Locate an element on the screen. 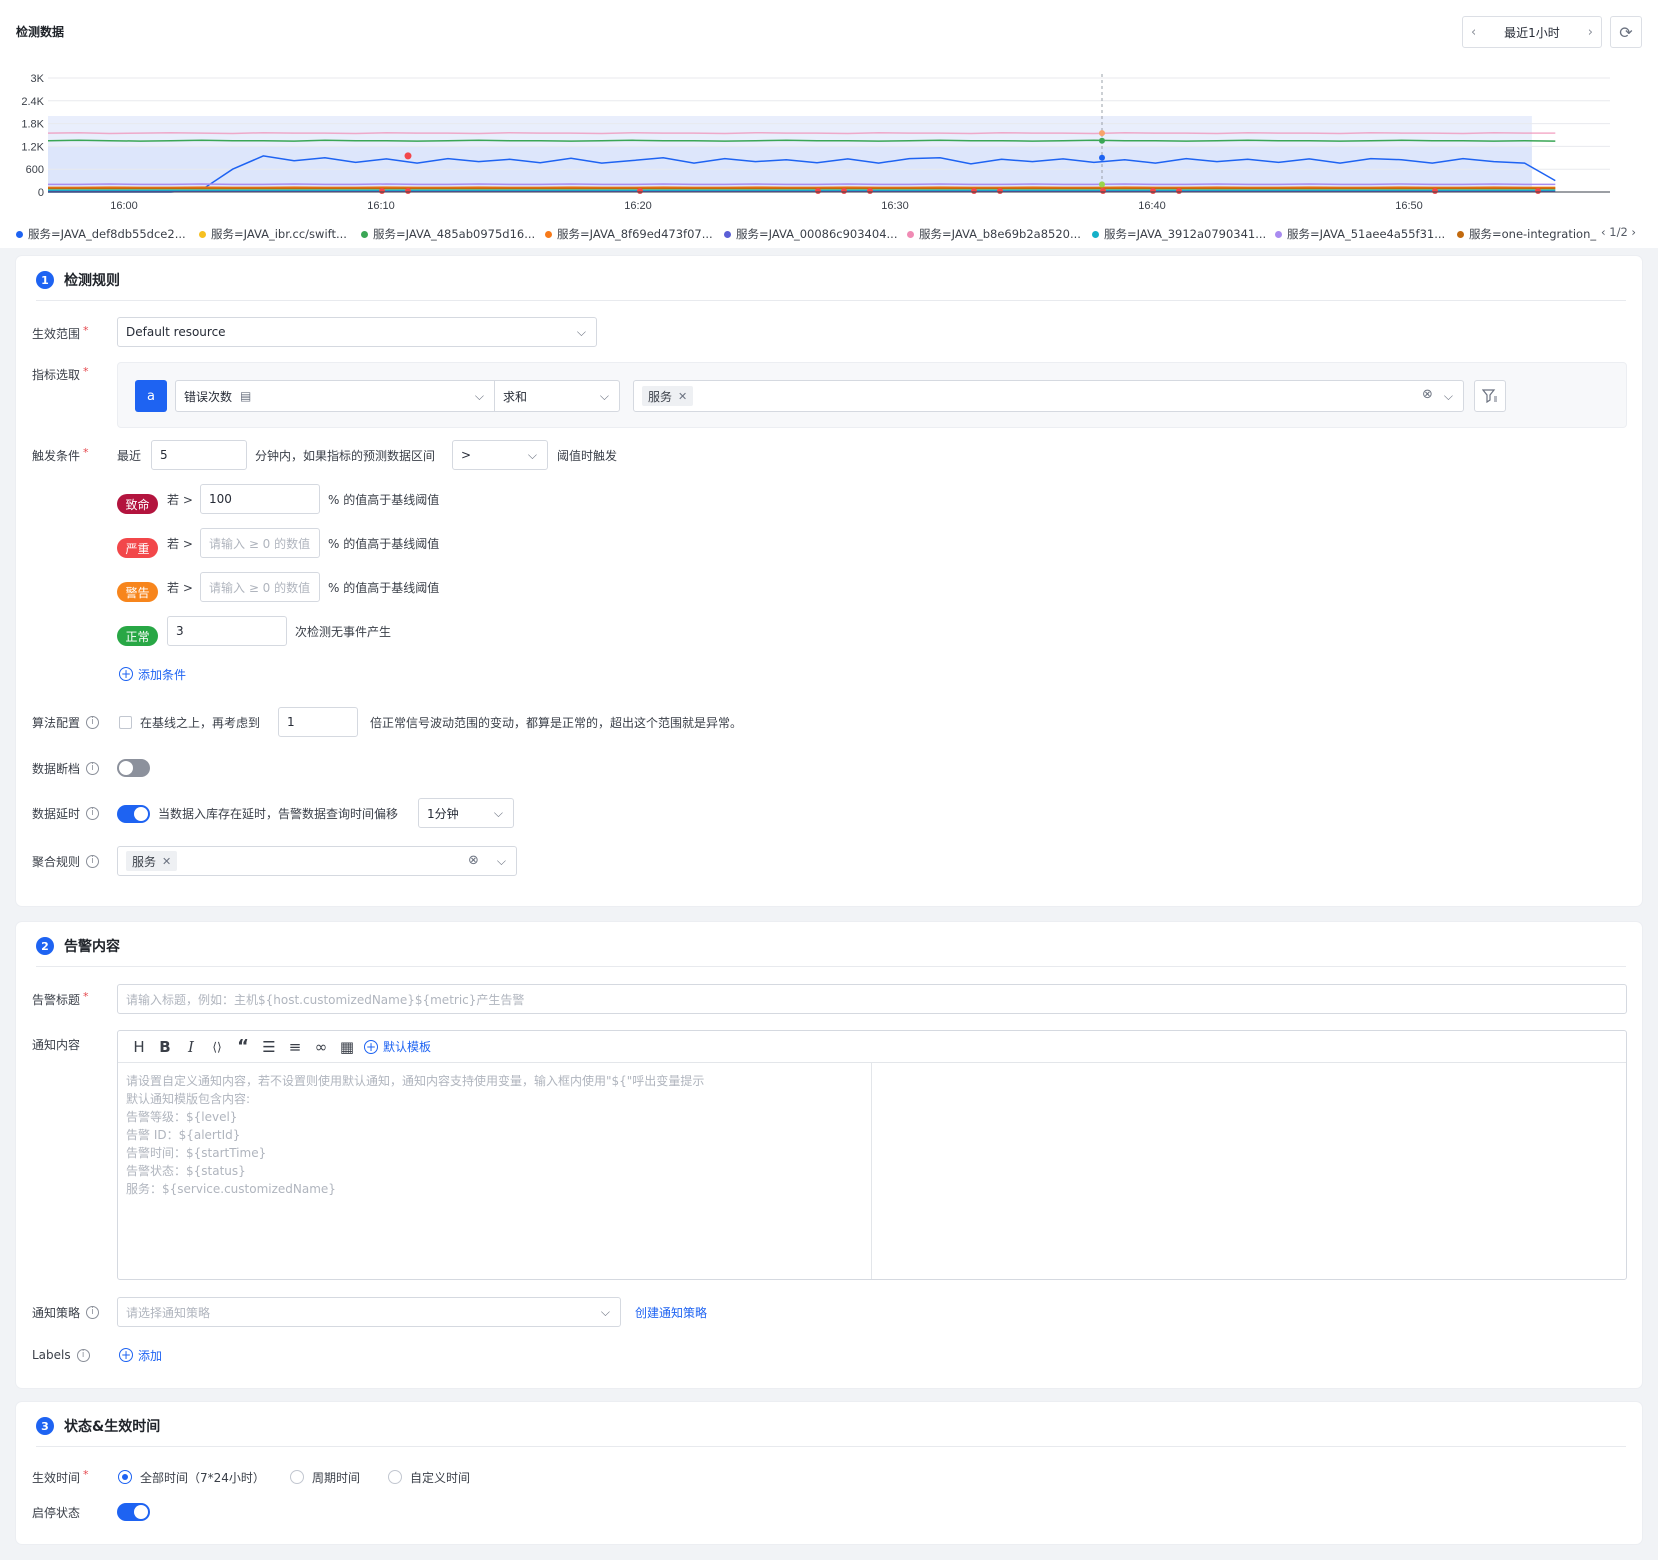 The image size is (1658, 1560). x-tick-label: 16:40 is located at coordinates (1152, 206).